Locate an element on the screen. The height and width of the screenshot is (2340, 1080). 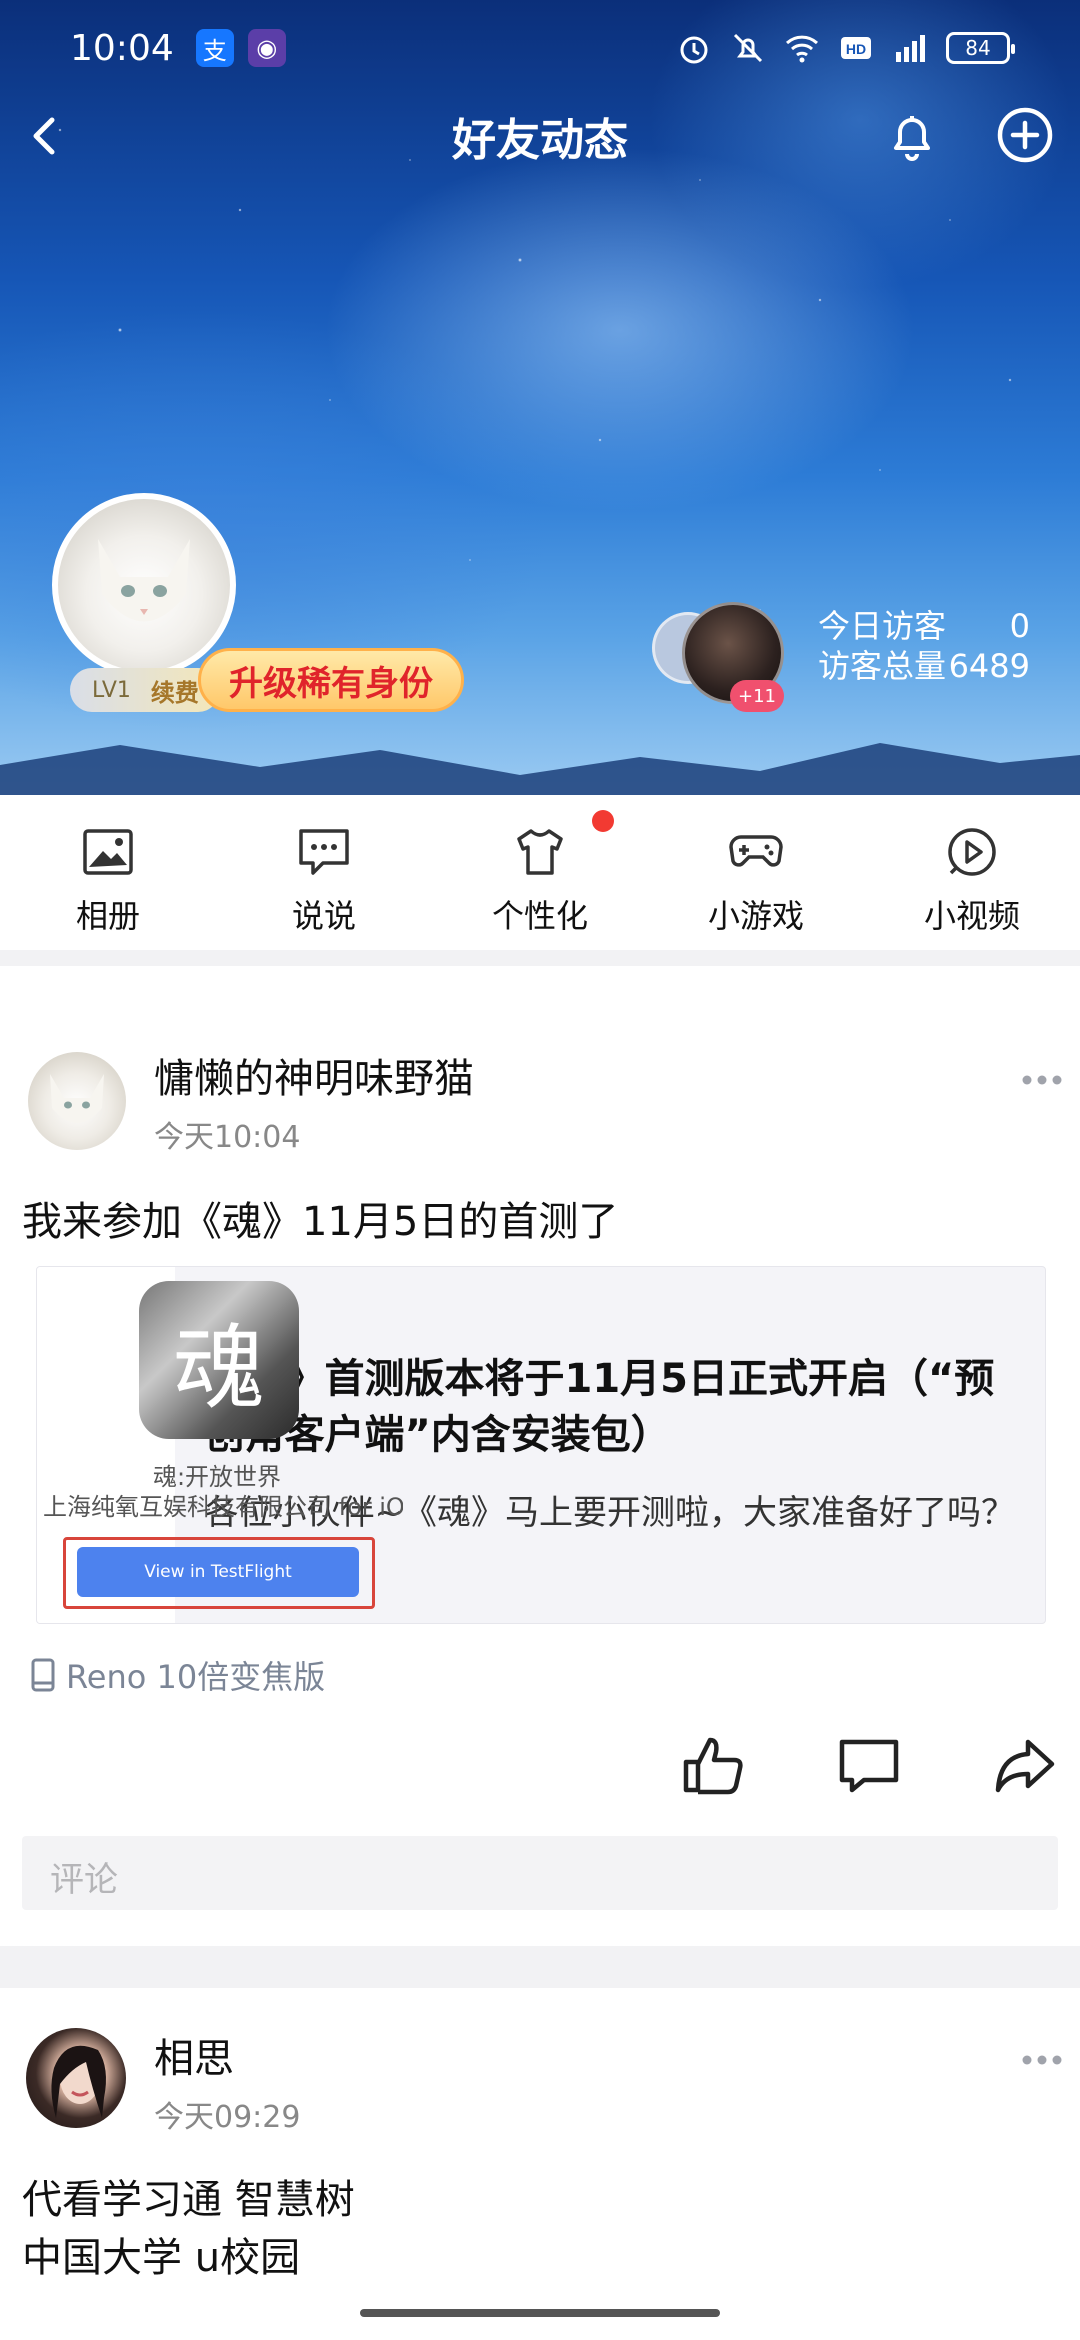
profile-avatar is located at coordinates (144, 585).